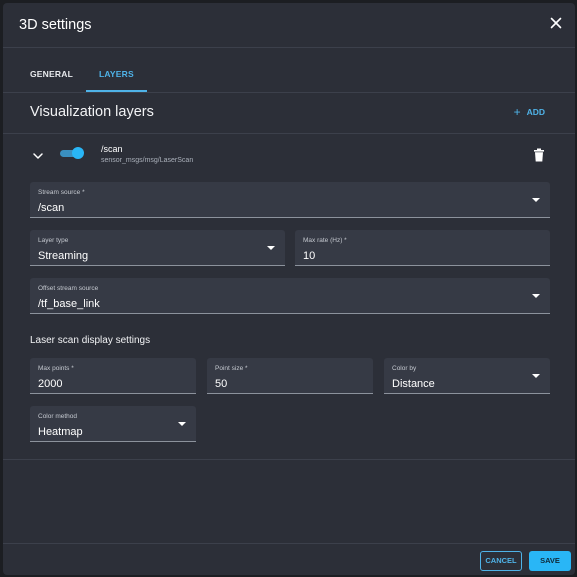  What do you see at coordinates (413, 384) in the screenshot?
I see `color-by-value: Distance` at bounding box center [413, 384].